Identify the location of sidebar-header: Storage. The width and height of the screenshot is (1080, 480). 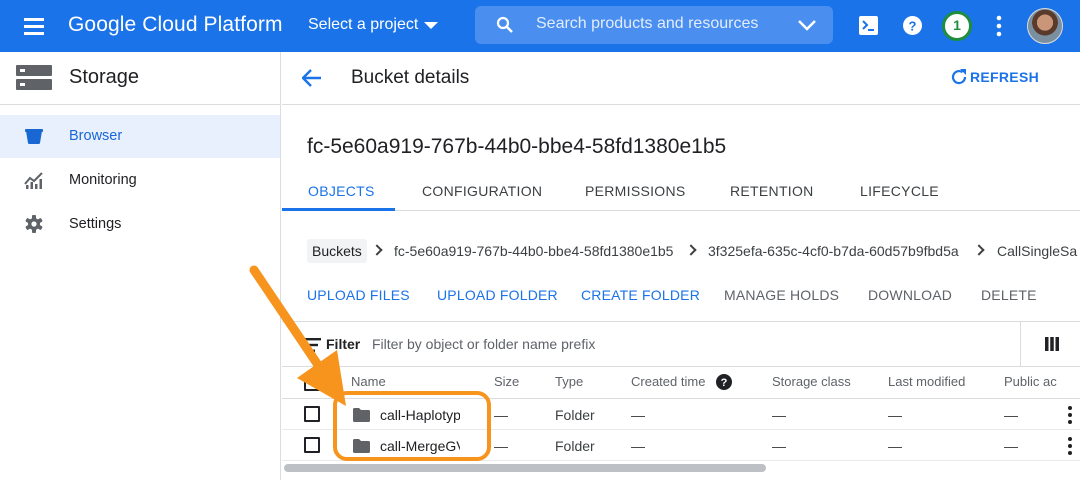
(140, 78).